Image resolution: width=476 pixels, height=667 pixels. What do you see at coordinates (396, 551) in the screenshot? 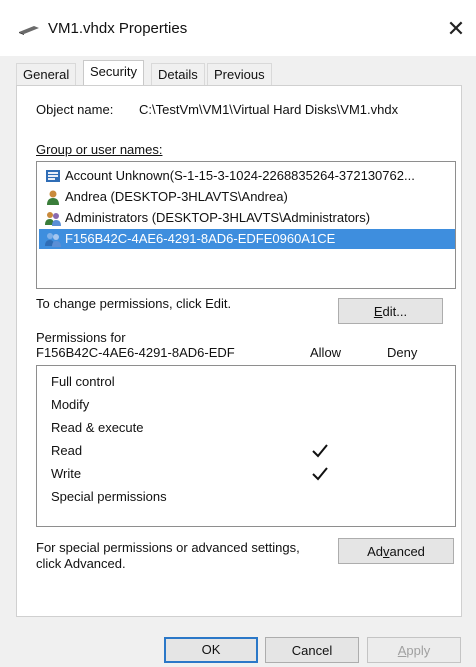
I see `advanced-button: Advanced` at bounding box center [396, 551].